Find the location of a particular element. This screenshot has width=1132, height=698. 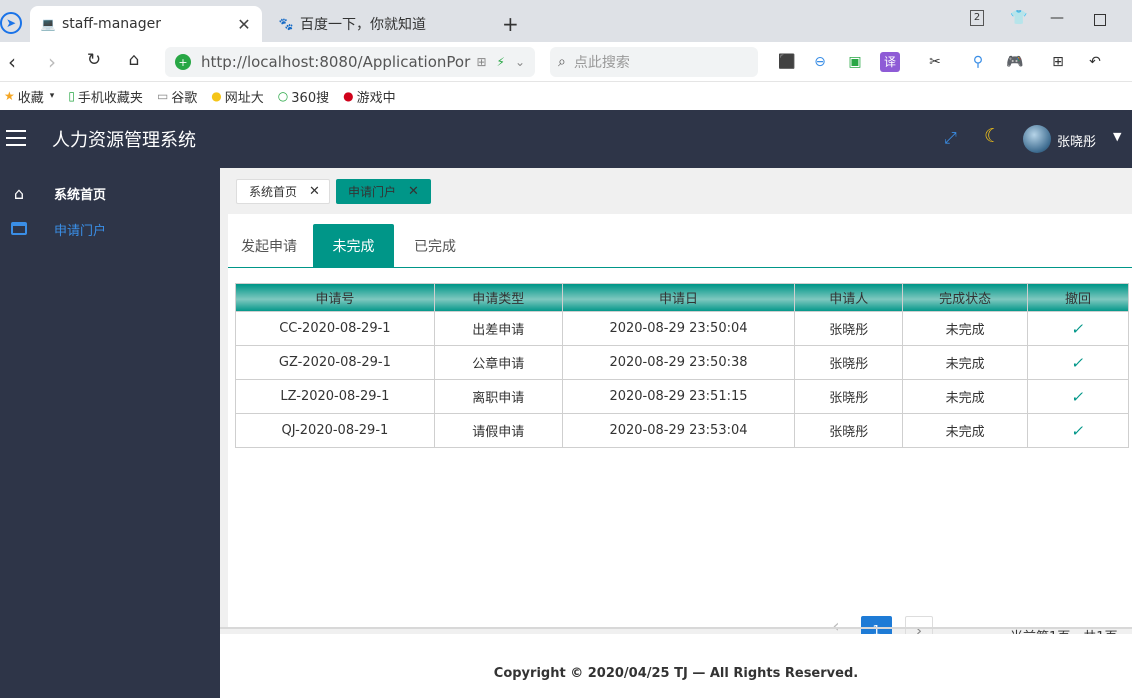

grid-icon: ⊞ is located at coordinates (481, 62).